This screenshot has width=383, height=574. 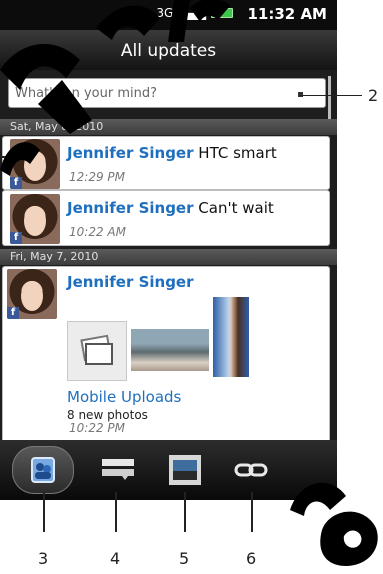 What do you see at coordinates (43, 558) in the screenshot?
I see `callout-3: 3` at bounding box center [43, 558].